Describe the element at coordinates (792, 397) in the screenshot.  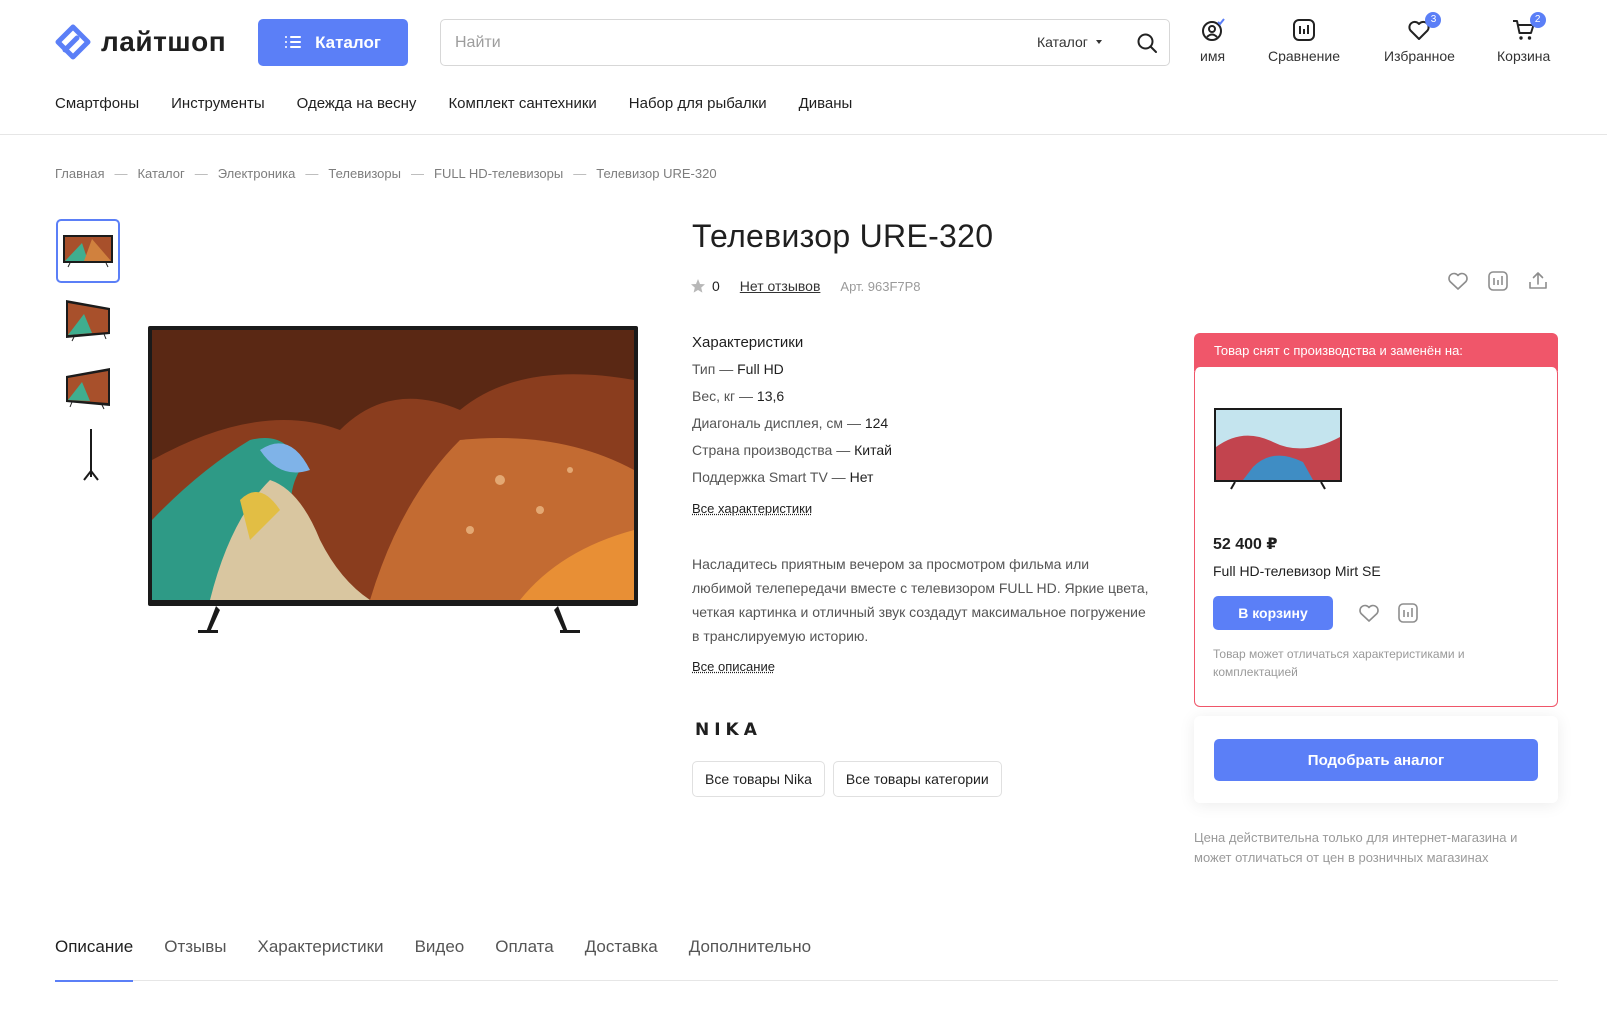
I see `spec-row: Вес, кг — 13,6` at that location.